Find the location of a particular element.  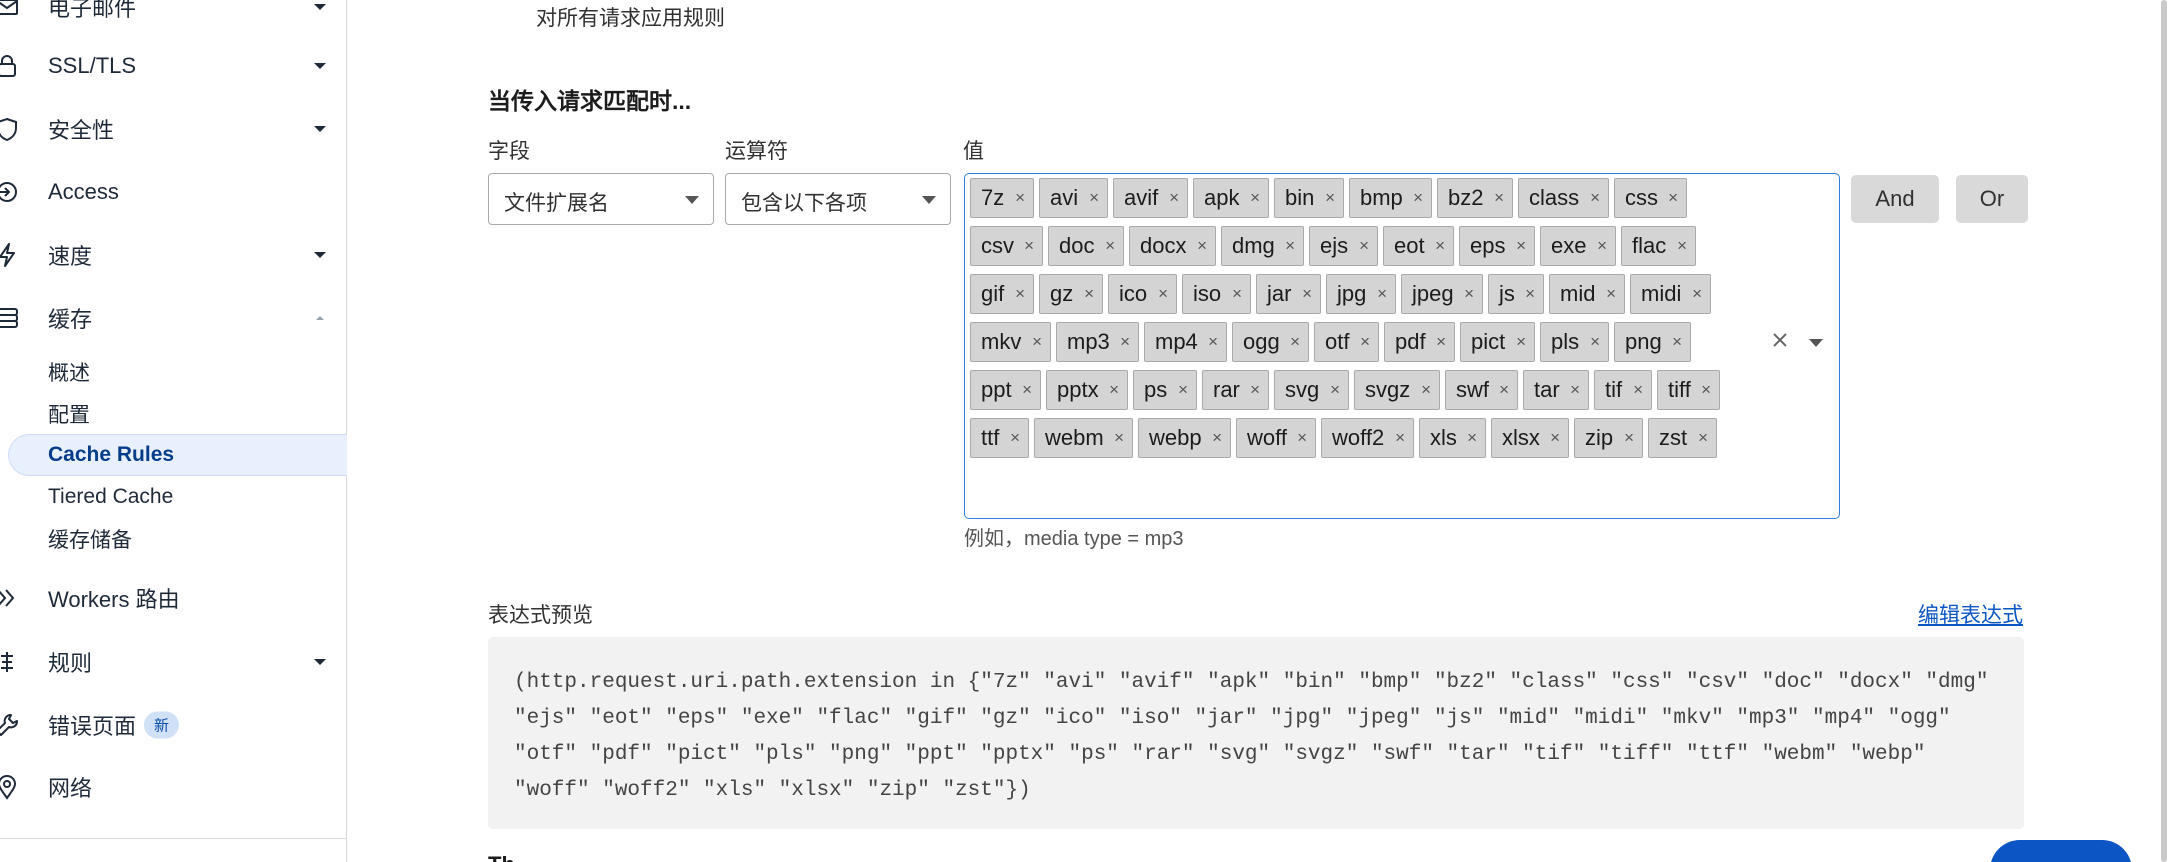

and-button: And is located at coordinates (1895, 199).